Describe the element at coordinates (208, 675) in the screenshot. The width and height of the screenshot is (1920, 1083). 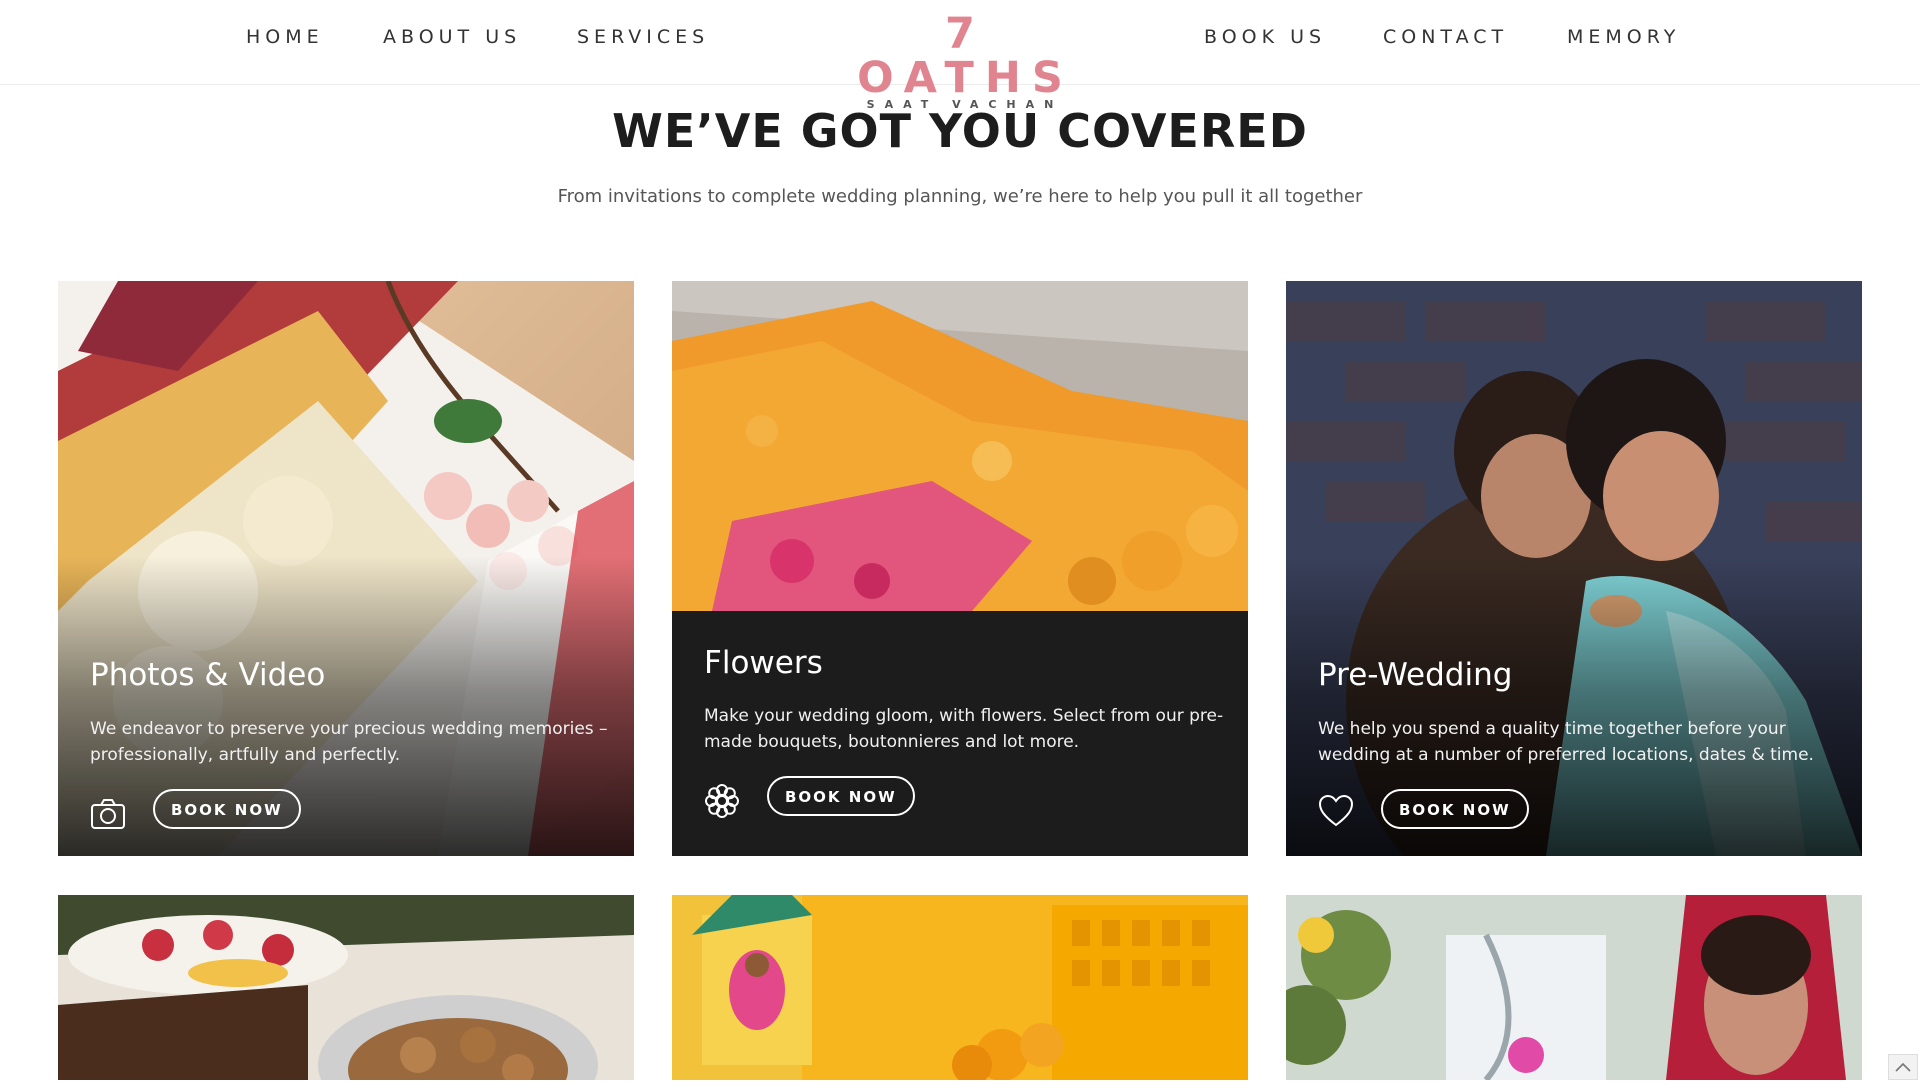
I see `card-title: Photos & Video` at that location.